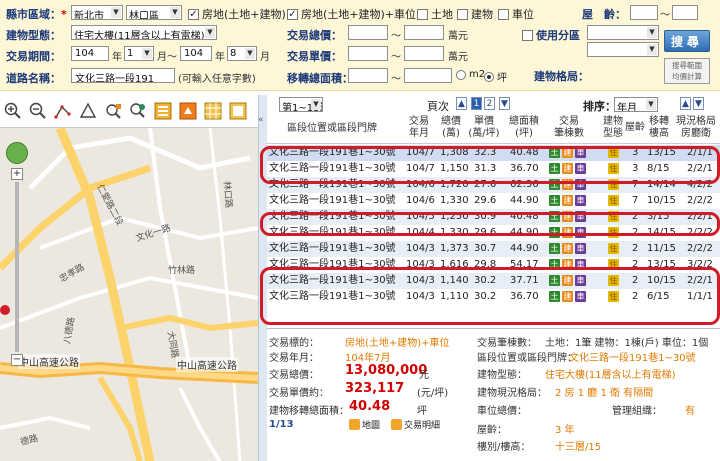 The image size is (720, 461). What do you see at coordinates (17, 174) in the screenshot?
I see `map-zoom-in-button: +` at bounding box center [17, 174].